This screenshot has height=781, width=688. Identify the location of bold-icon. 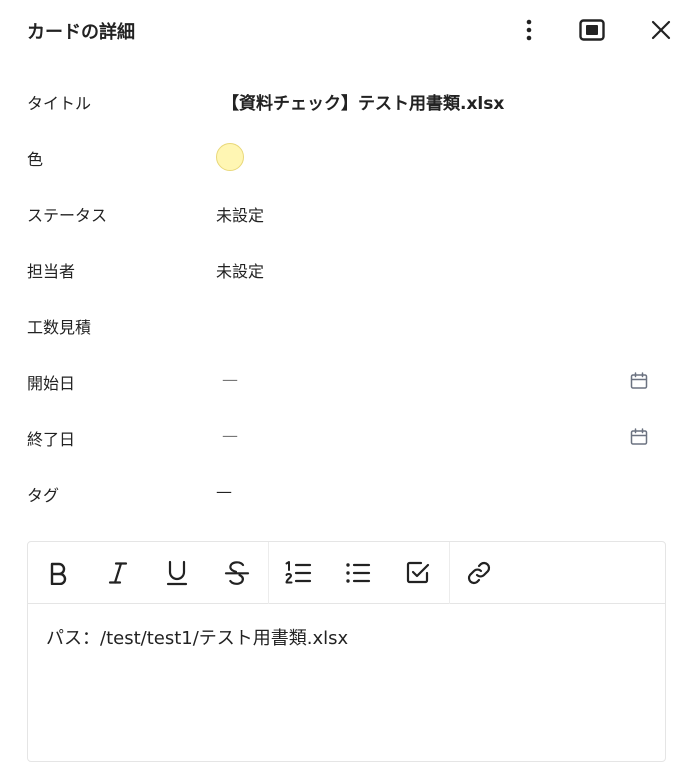
(58, 573).